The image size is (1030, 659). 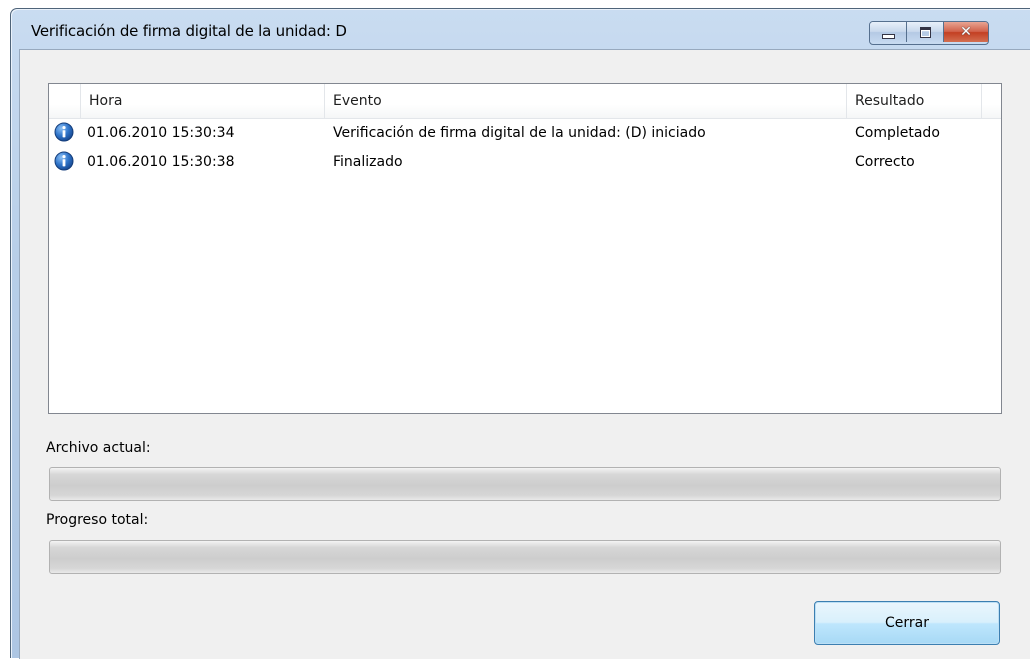 I want to click on maximize-button, so click(x=925, y=32).